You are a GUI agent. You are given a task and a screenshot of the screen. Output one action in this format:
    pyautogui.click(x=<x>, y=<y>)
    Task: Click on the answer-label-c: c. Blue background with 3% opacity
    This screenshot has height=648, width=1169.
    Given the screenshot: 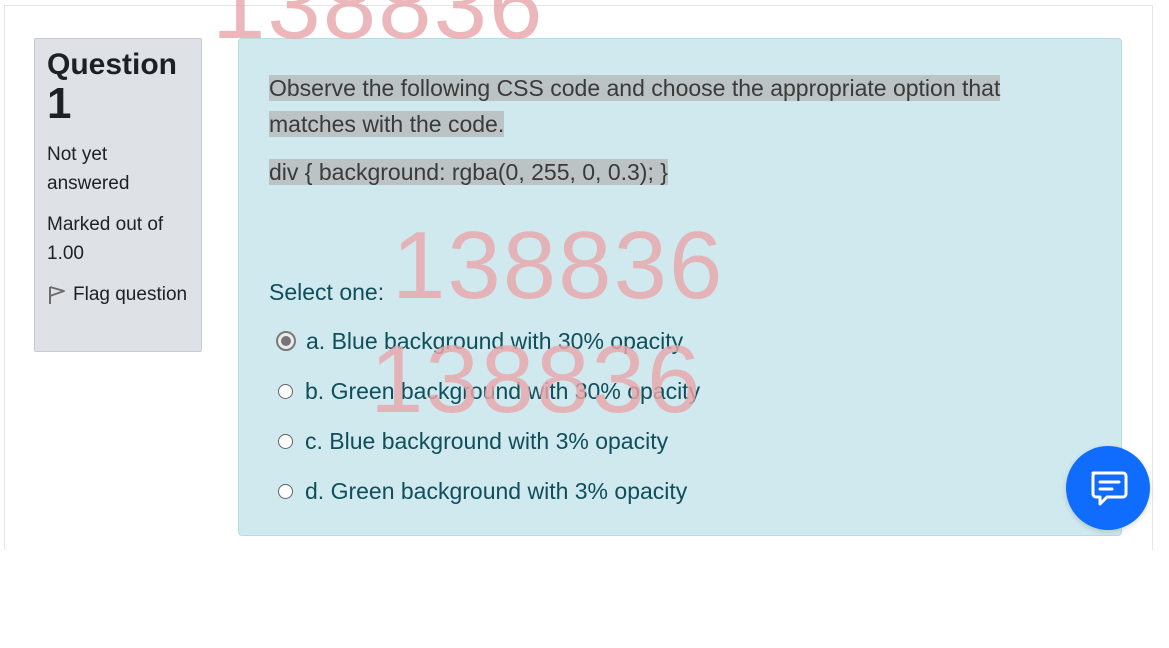 What is the action you would take?
    pyautogui.click(x=487, y=440)
    